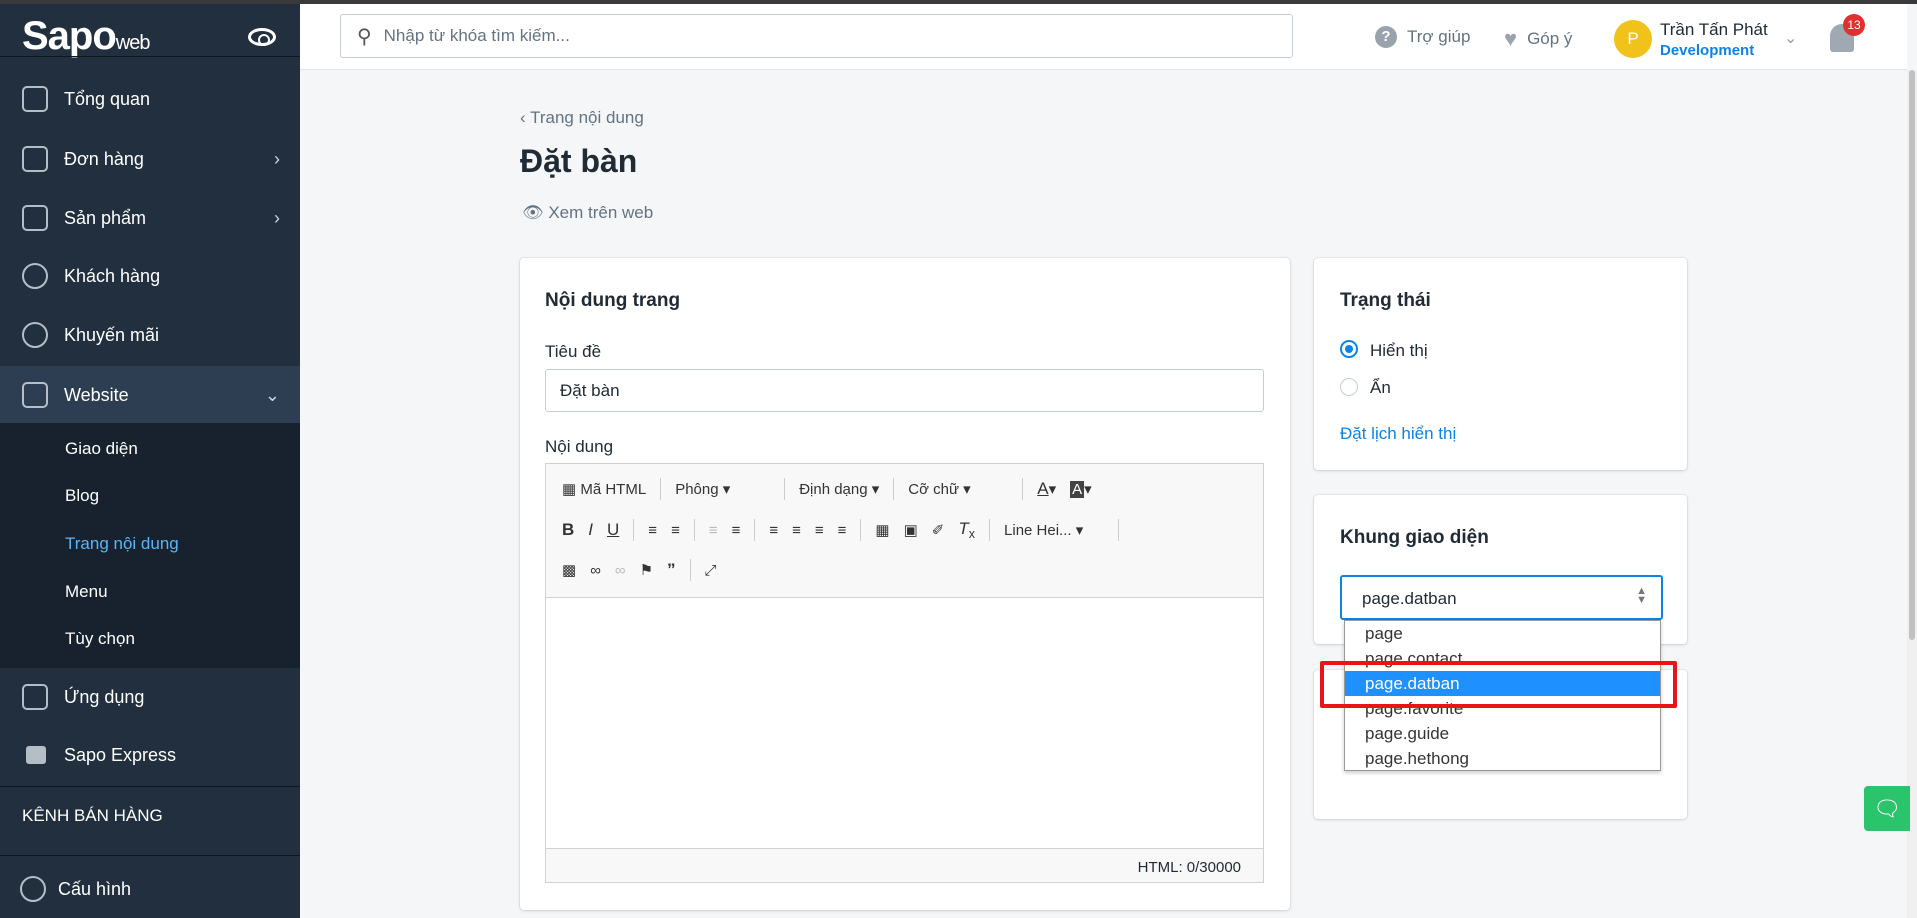  I want to click on sidebar-item-products: Sản phẩm ›, so click(150, 218).